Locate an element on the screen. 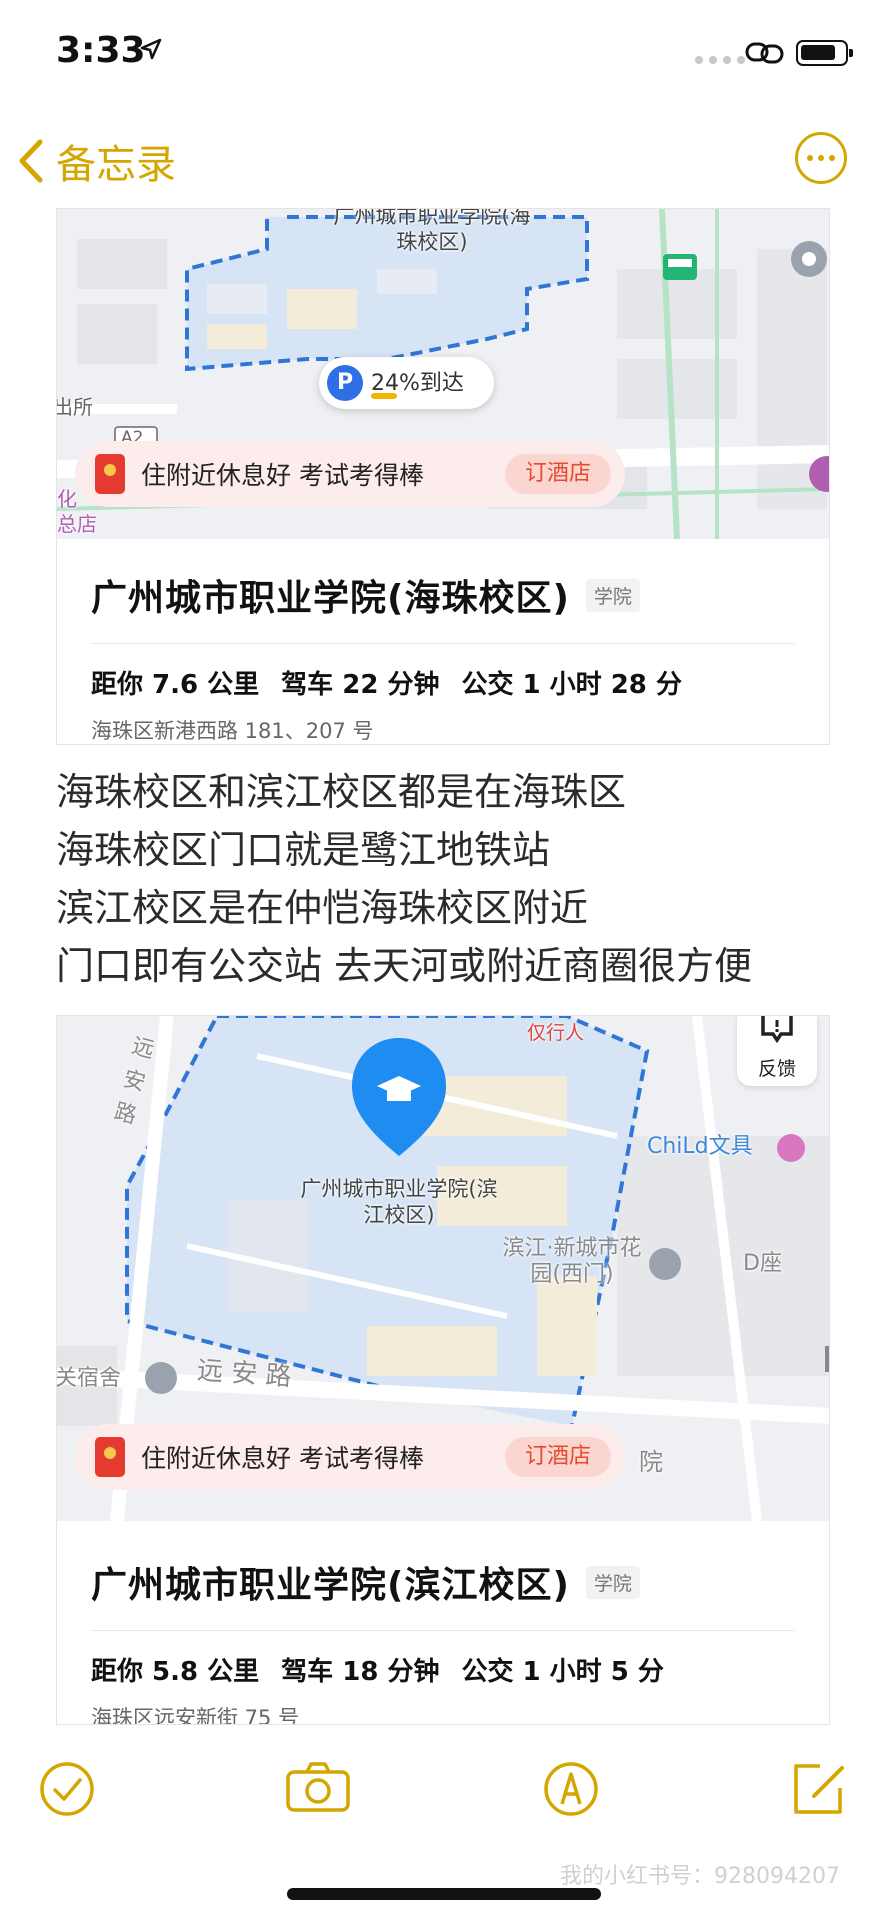 This screenshot has width=887, height=1920. map-label-left-a: 出所 is located at coordinates (75, 407).